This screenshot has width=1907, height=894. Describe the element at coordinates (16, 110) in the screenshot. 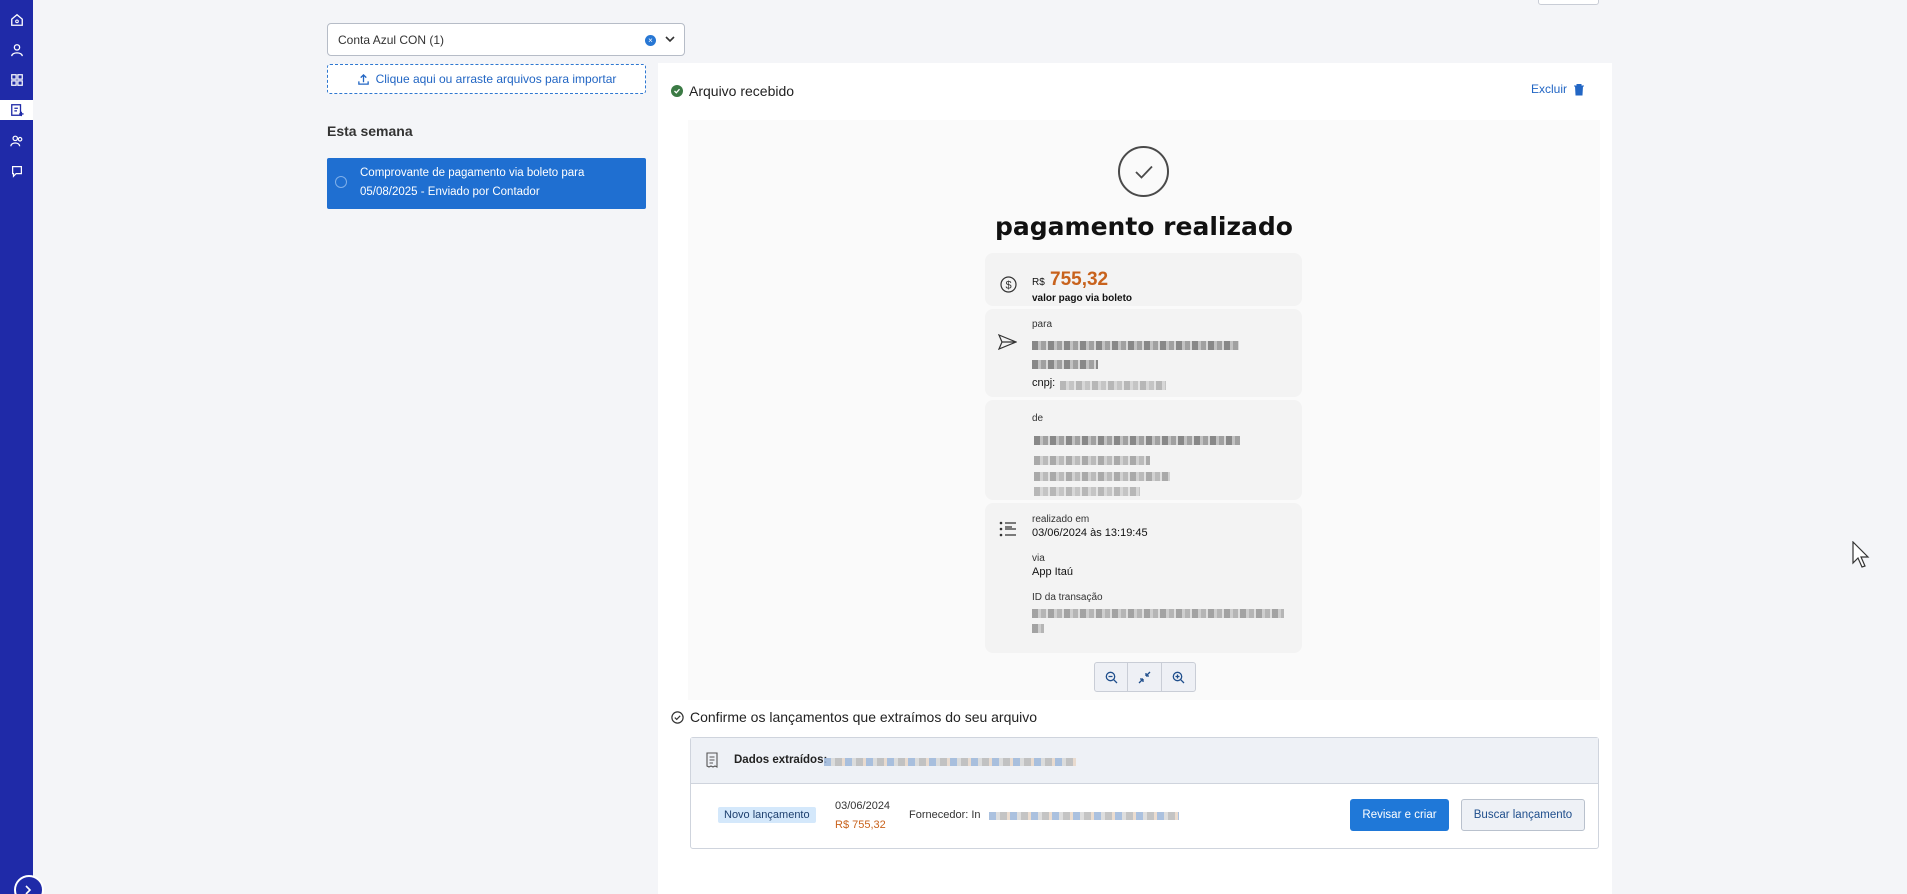

I see `document-add-icon` at that location.